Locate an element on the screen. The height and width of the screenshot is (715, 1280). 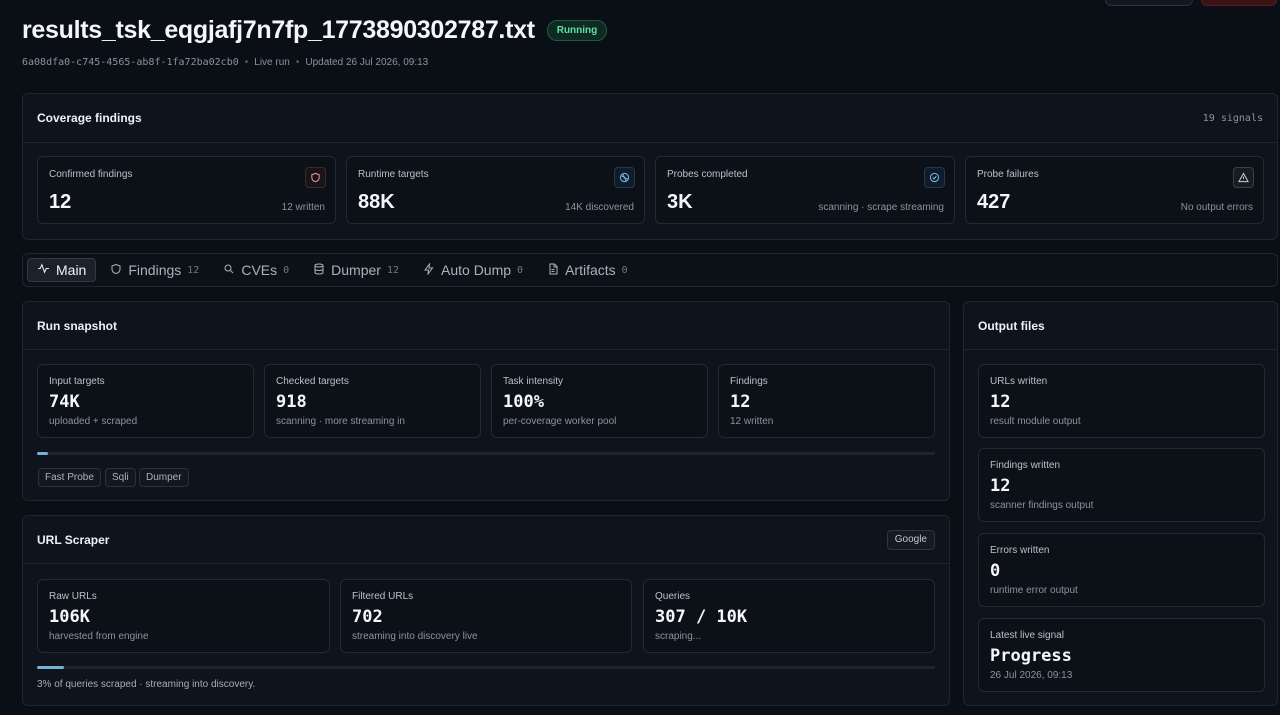
coverage-title: Coverage findings is located at coordinates (89, 118).